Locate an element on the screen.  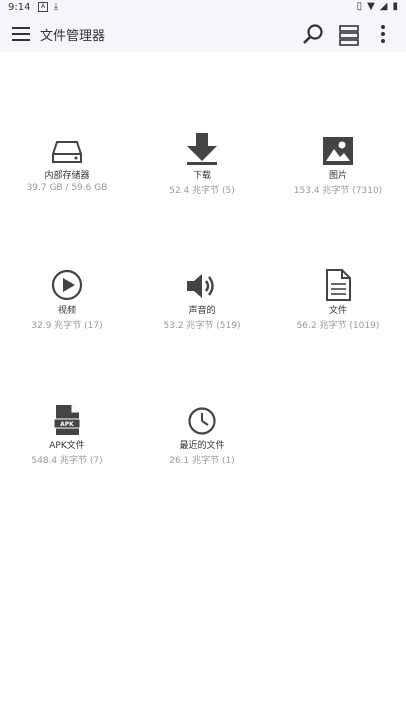
tile-label: 文件 is located at coordinates (337, 311).